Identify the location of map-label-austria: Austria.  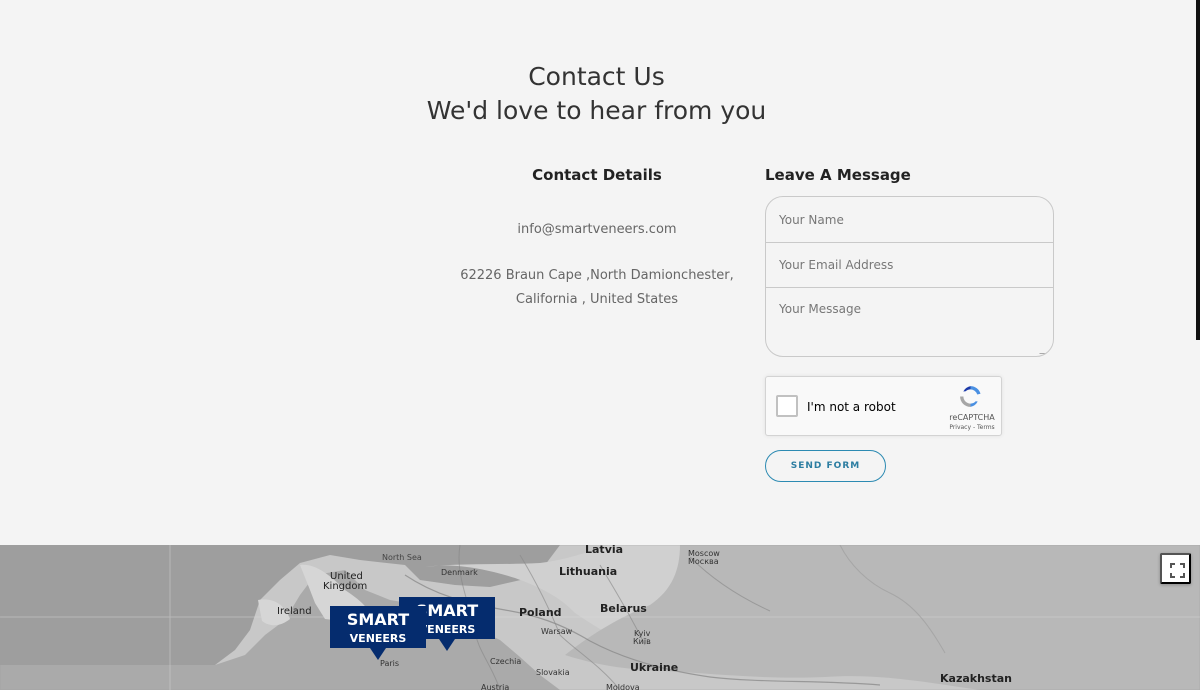
(495, 686).